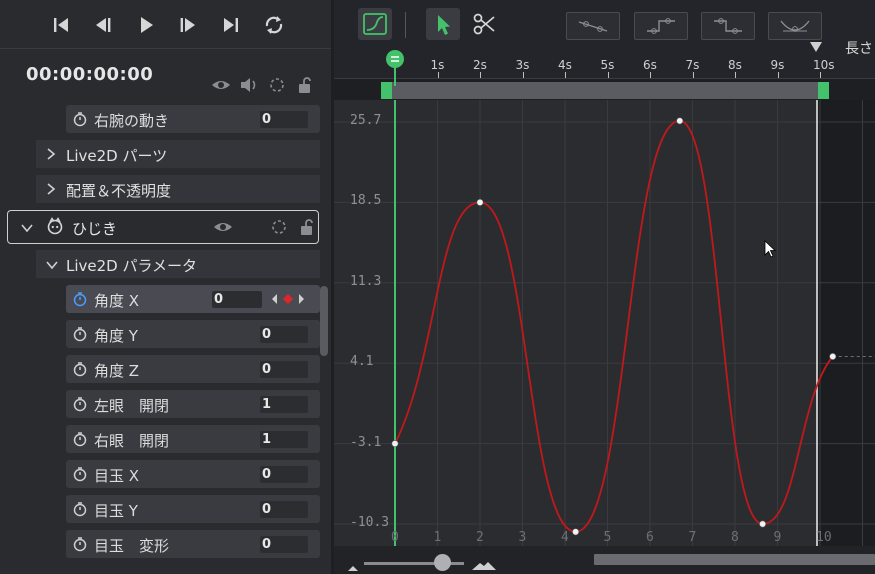 The image size is (875, 574). I want to click on loop-button, so click(274, 25).